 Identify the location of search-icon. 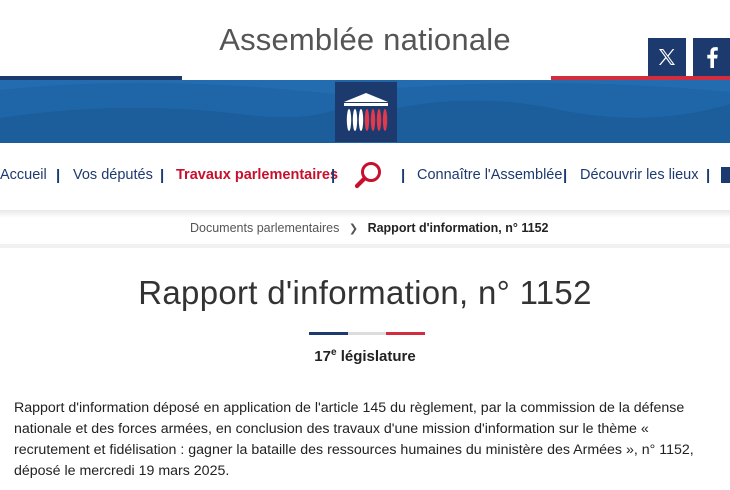
(367, 175).